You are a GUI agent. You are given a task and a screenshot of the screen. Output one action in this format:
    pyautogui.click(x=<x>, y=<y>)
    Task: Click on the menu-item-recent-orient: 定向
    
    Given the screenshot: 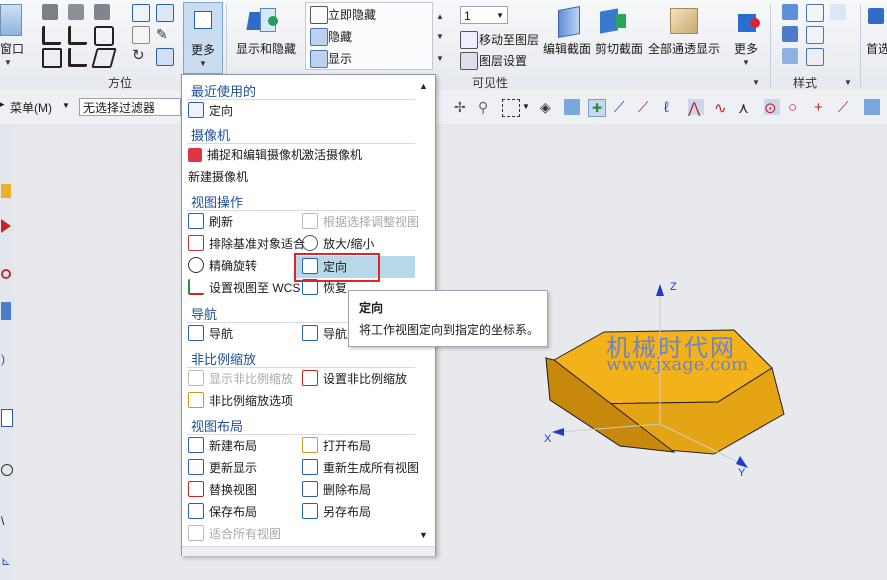 What is the action you would take?
    pyautogui.click(x=210, y=111)
    